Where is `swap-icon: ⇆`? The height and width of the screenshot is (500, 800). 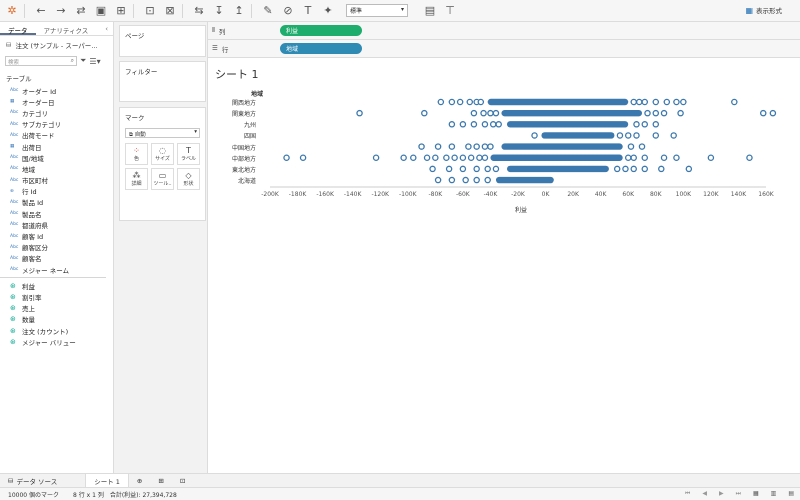 swap-icon: ⇆ is located at coordinates (199, 11).